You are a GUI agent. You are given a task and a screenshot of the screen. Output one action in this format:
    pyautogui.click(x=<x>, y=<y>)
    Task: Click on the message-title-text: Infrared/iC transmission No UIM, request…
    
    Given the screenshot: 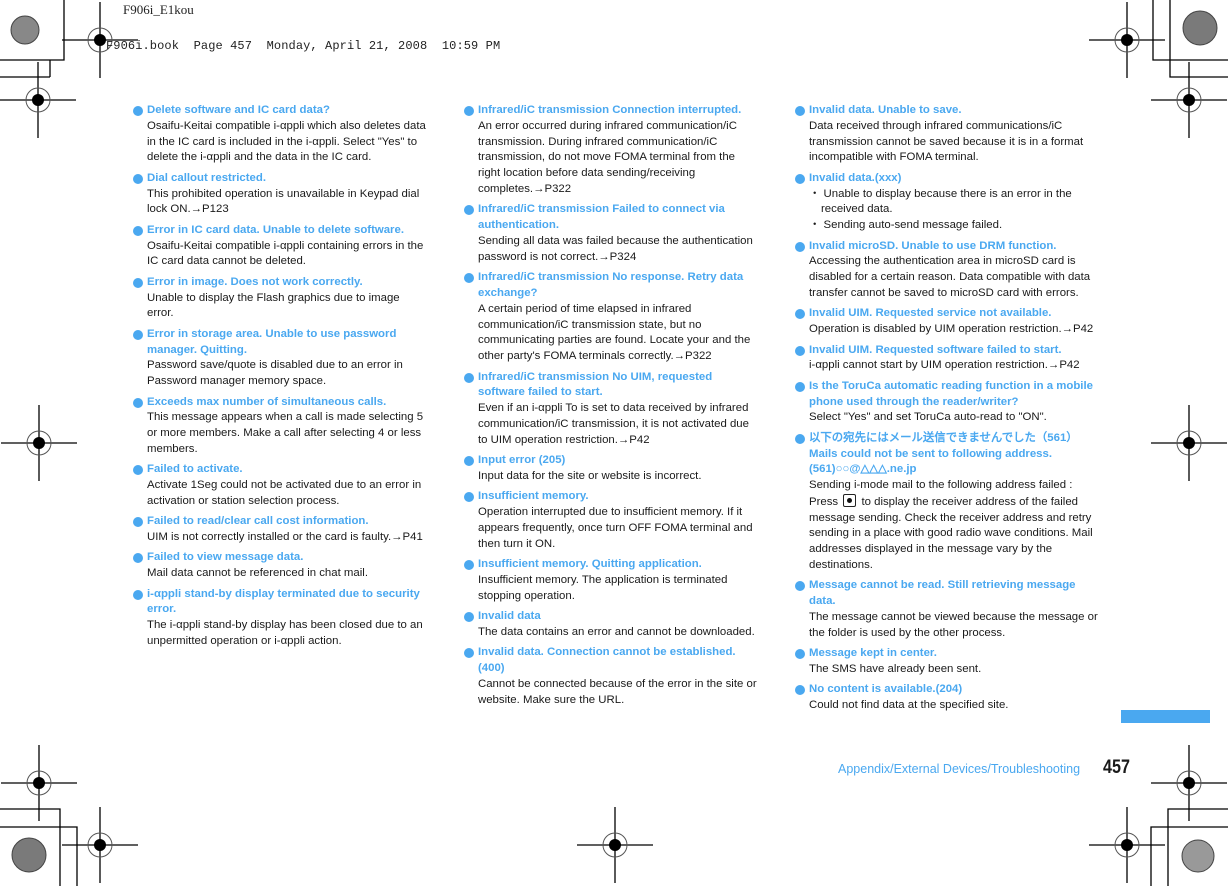 What is the action you would take?
    pyautogui.click(x=595, y=384)
    